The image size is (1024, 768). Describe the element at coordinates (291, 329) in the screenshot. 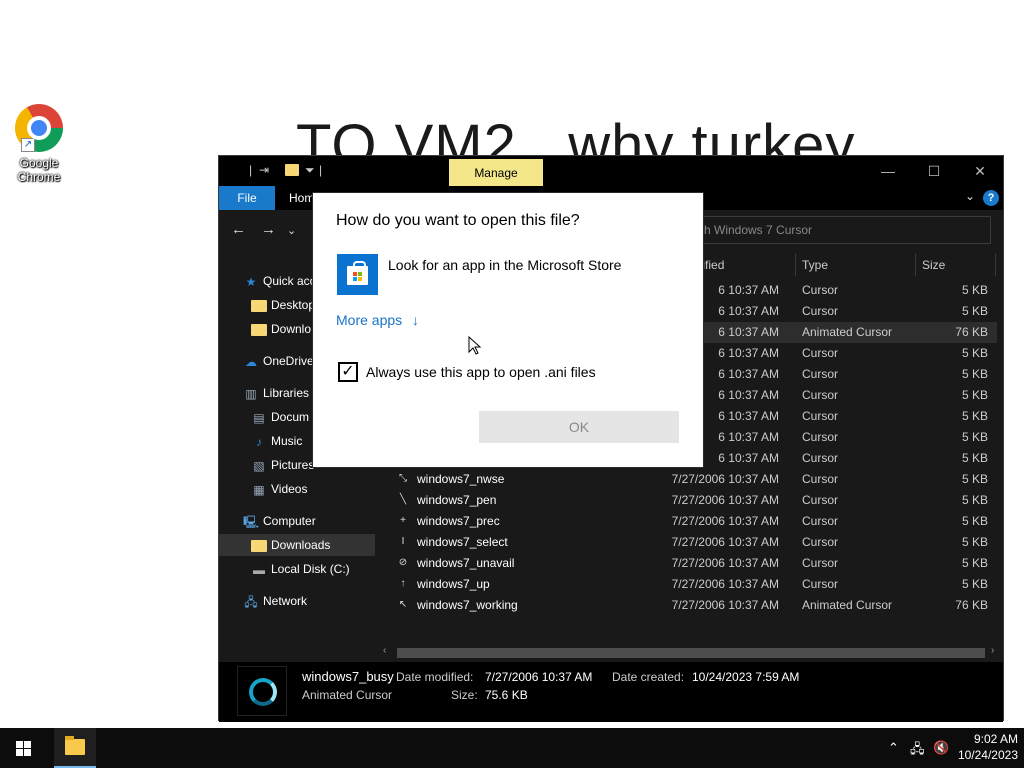

I see `sidebar-item-label: Downlo` at that location.